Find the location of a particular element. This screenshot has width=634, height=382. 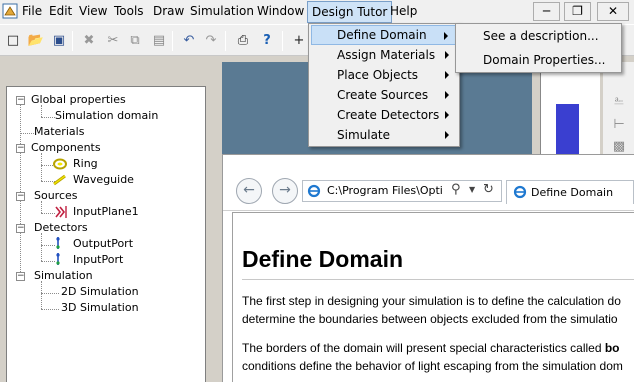

close-button: ✕ is located at coordinates (613, 11).